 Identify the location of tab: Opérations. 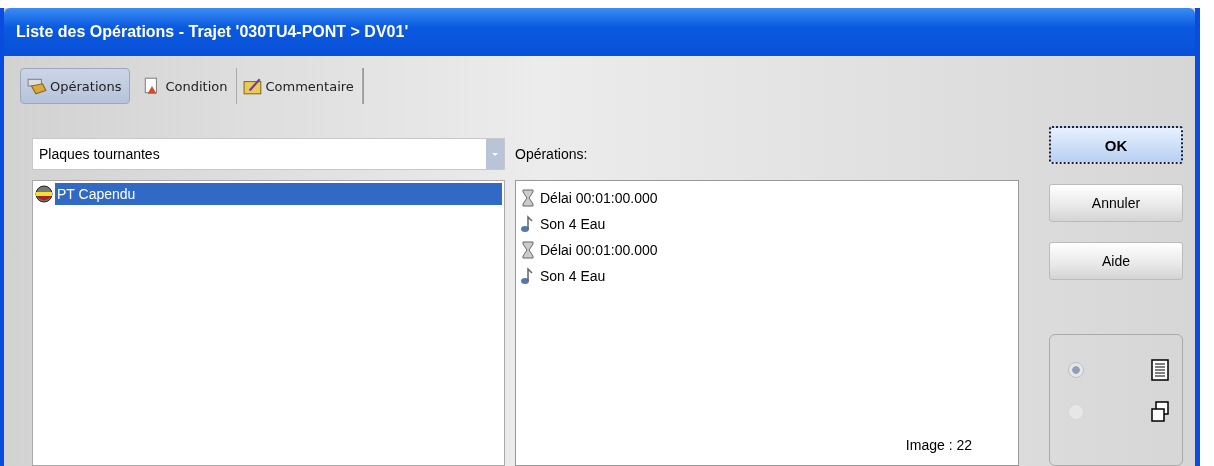
(75, 86).